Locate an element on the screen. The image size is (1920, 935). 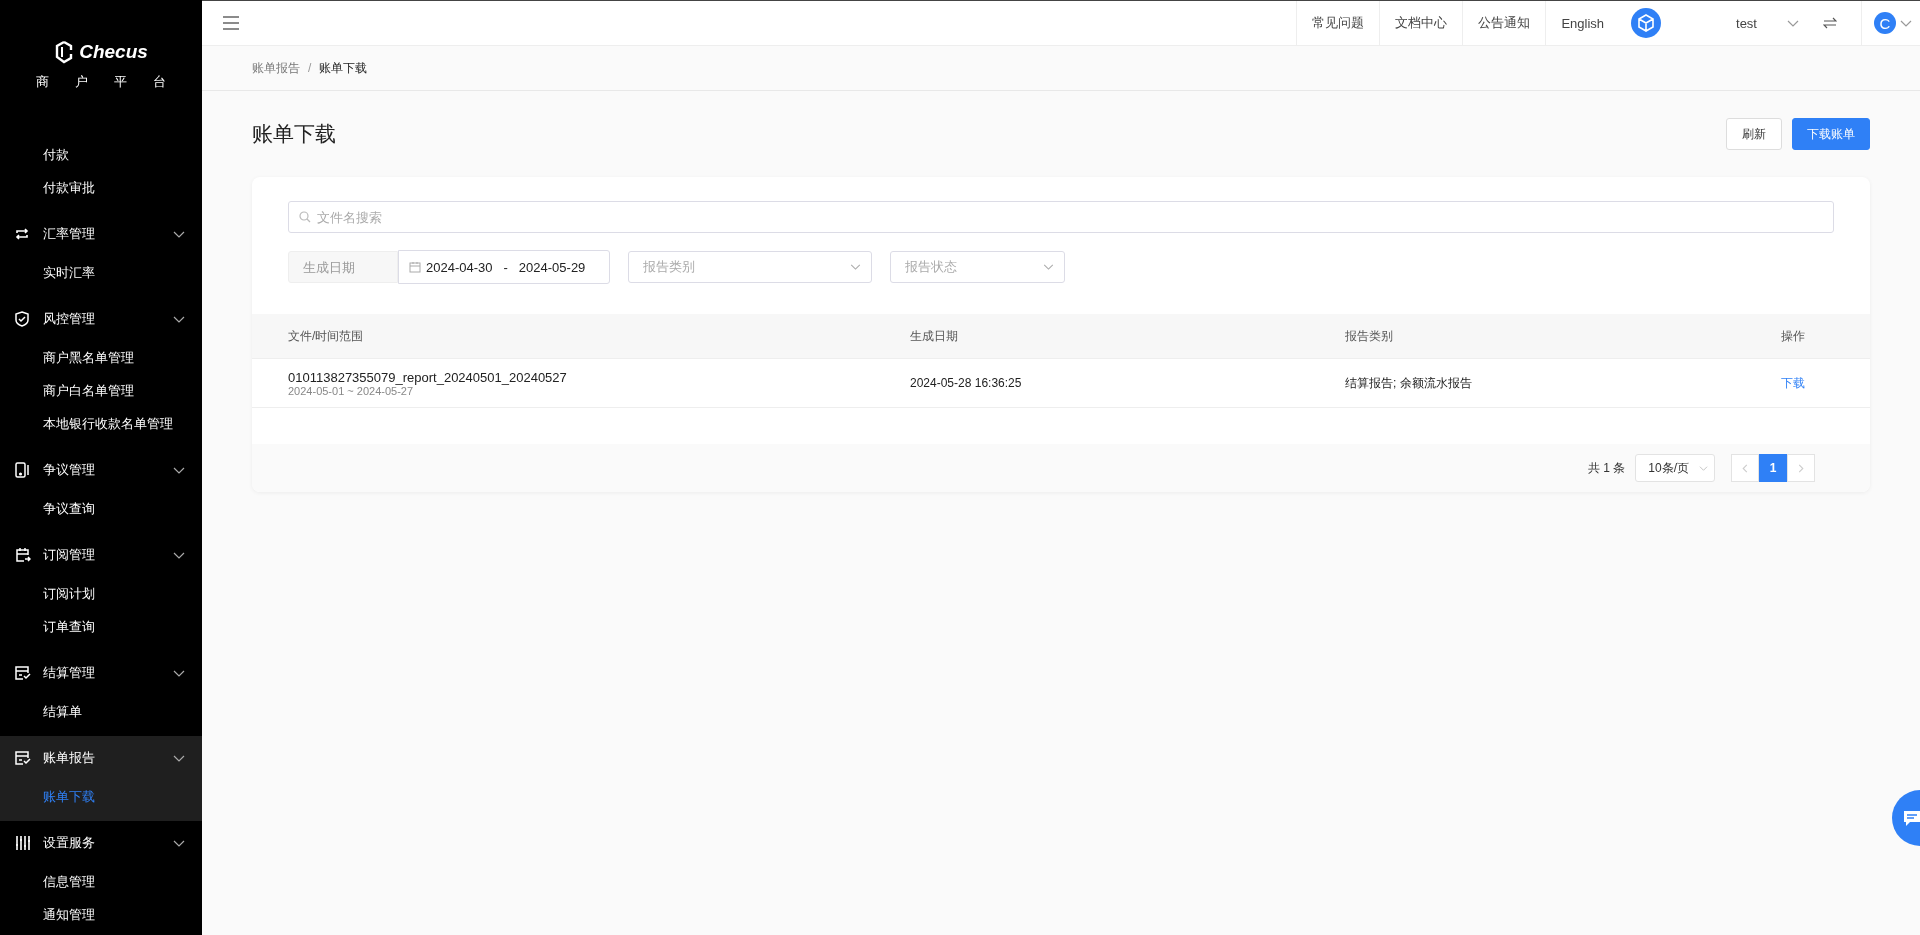
date-label: 生成日期 is located at coordinates (343, 267).